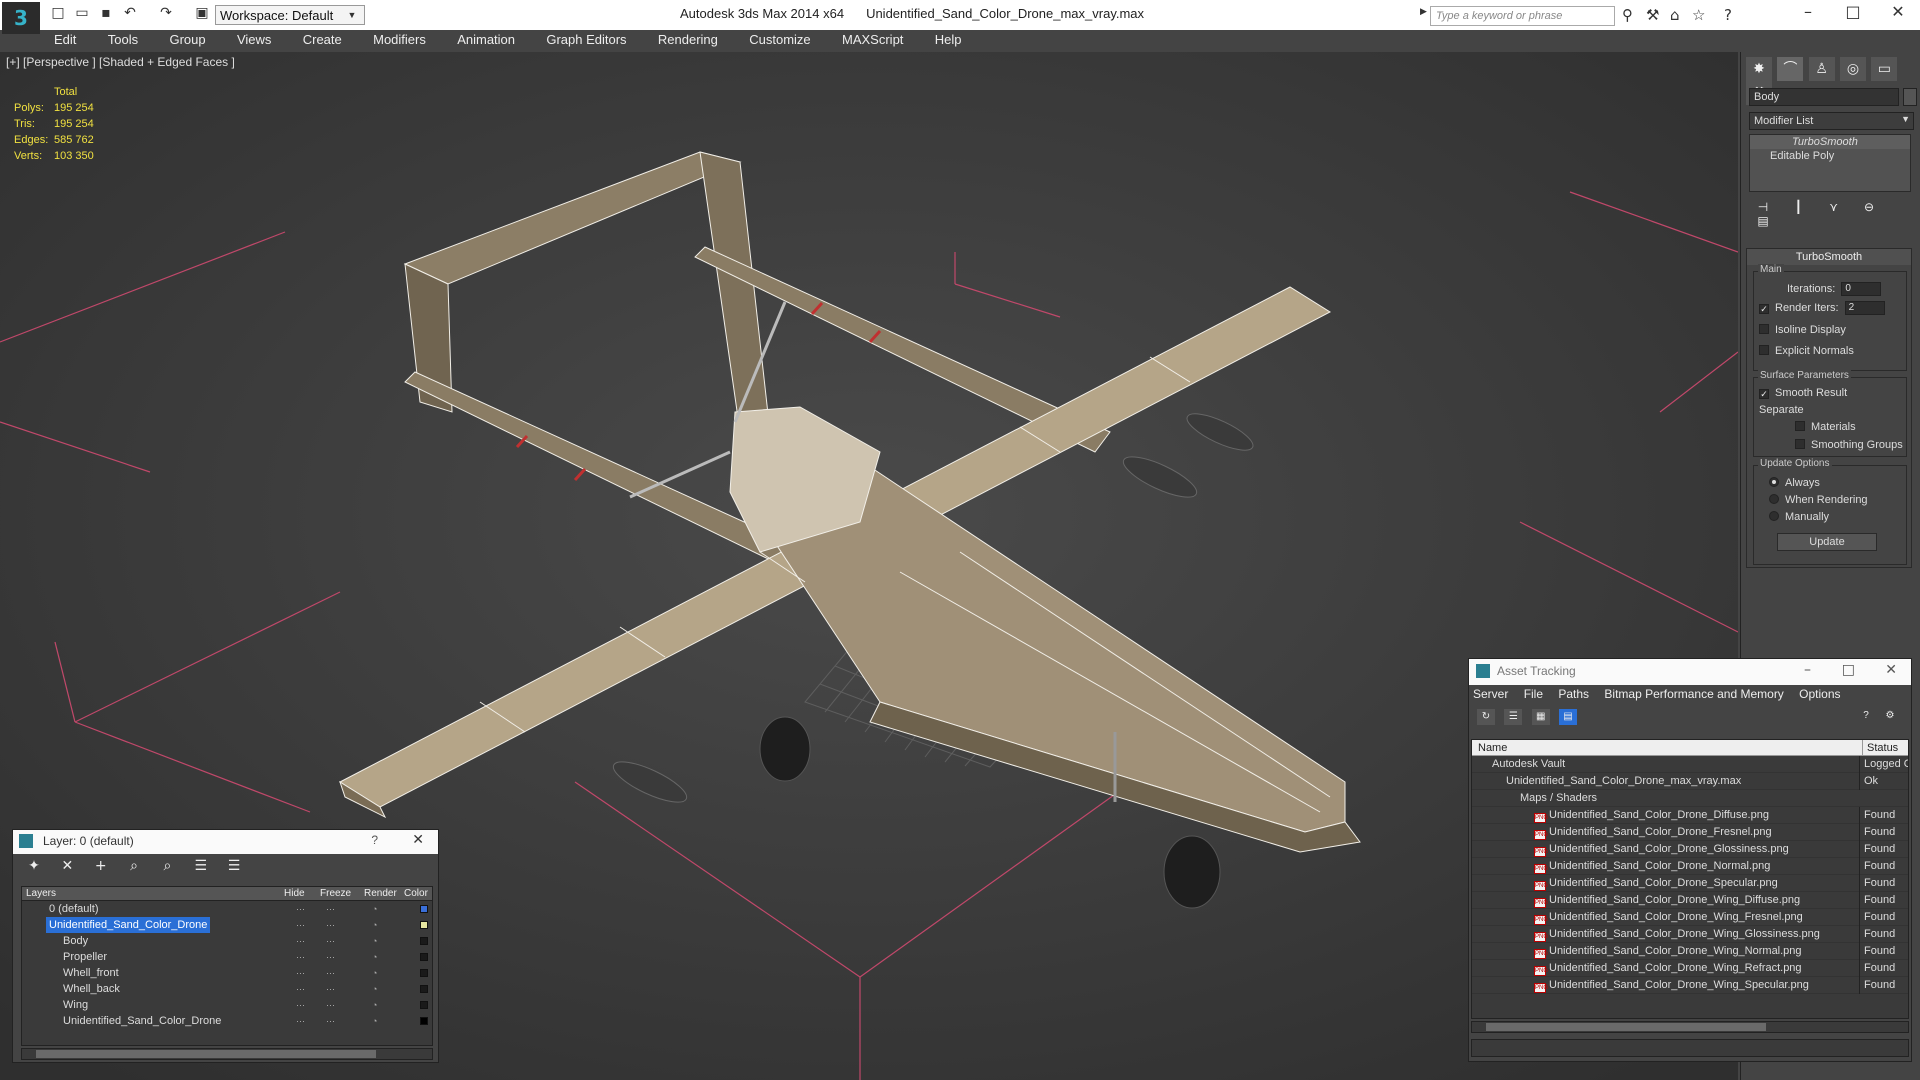 This screenshot has width=1920, height=1080. What do you see at coordinates (1486, 717) in the screenshot?
I see `refresh-icon: ↻` at bounding box center [1486, 717].